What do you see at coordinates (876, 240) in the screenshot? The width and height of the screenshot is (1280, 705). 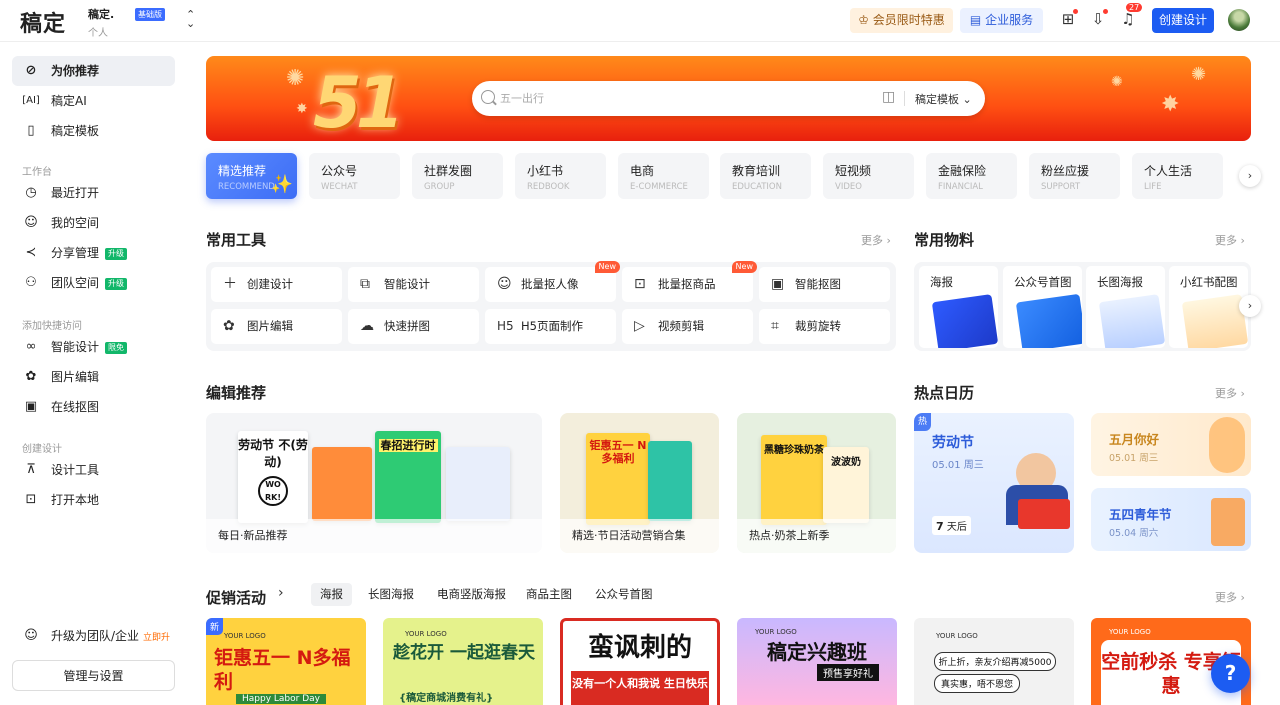 I see `tools-more-link: 更多 ›` at bounding box center [876, 240].